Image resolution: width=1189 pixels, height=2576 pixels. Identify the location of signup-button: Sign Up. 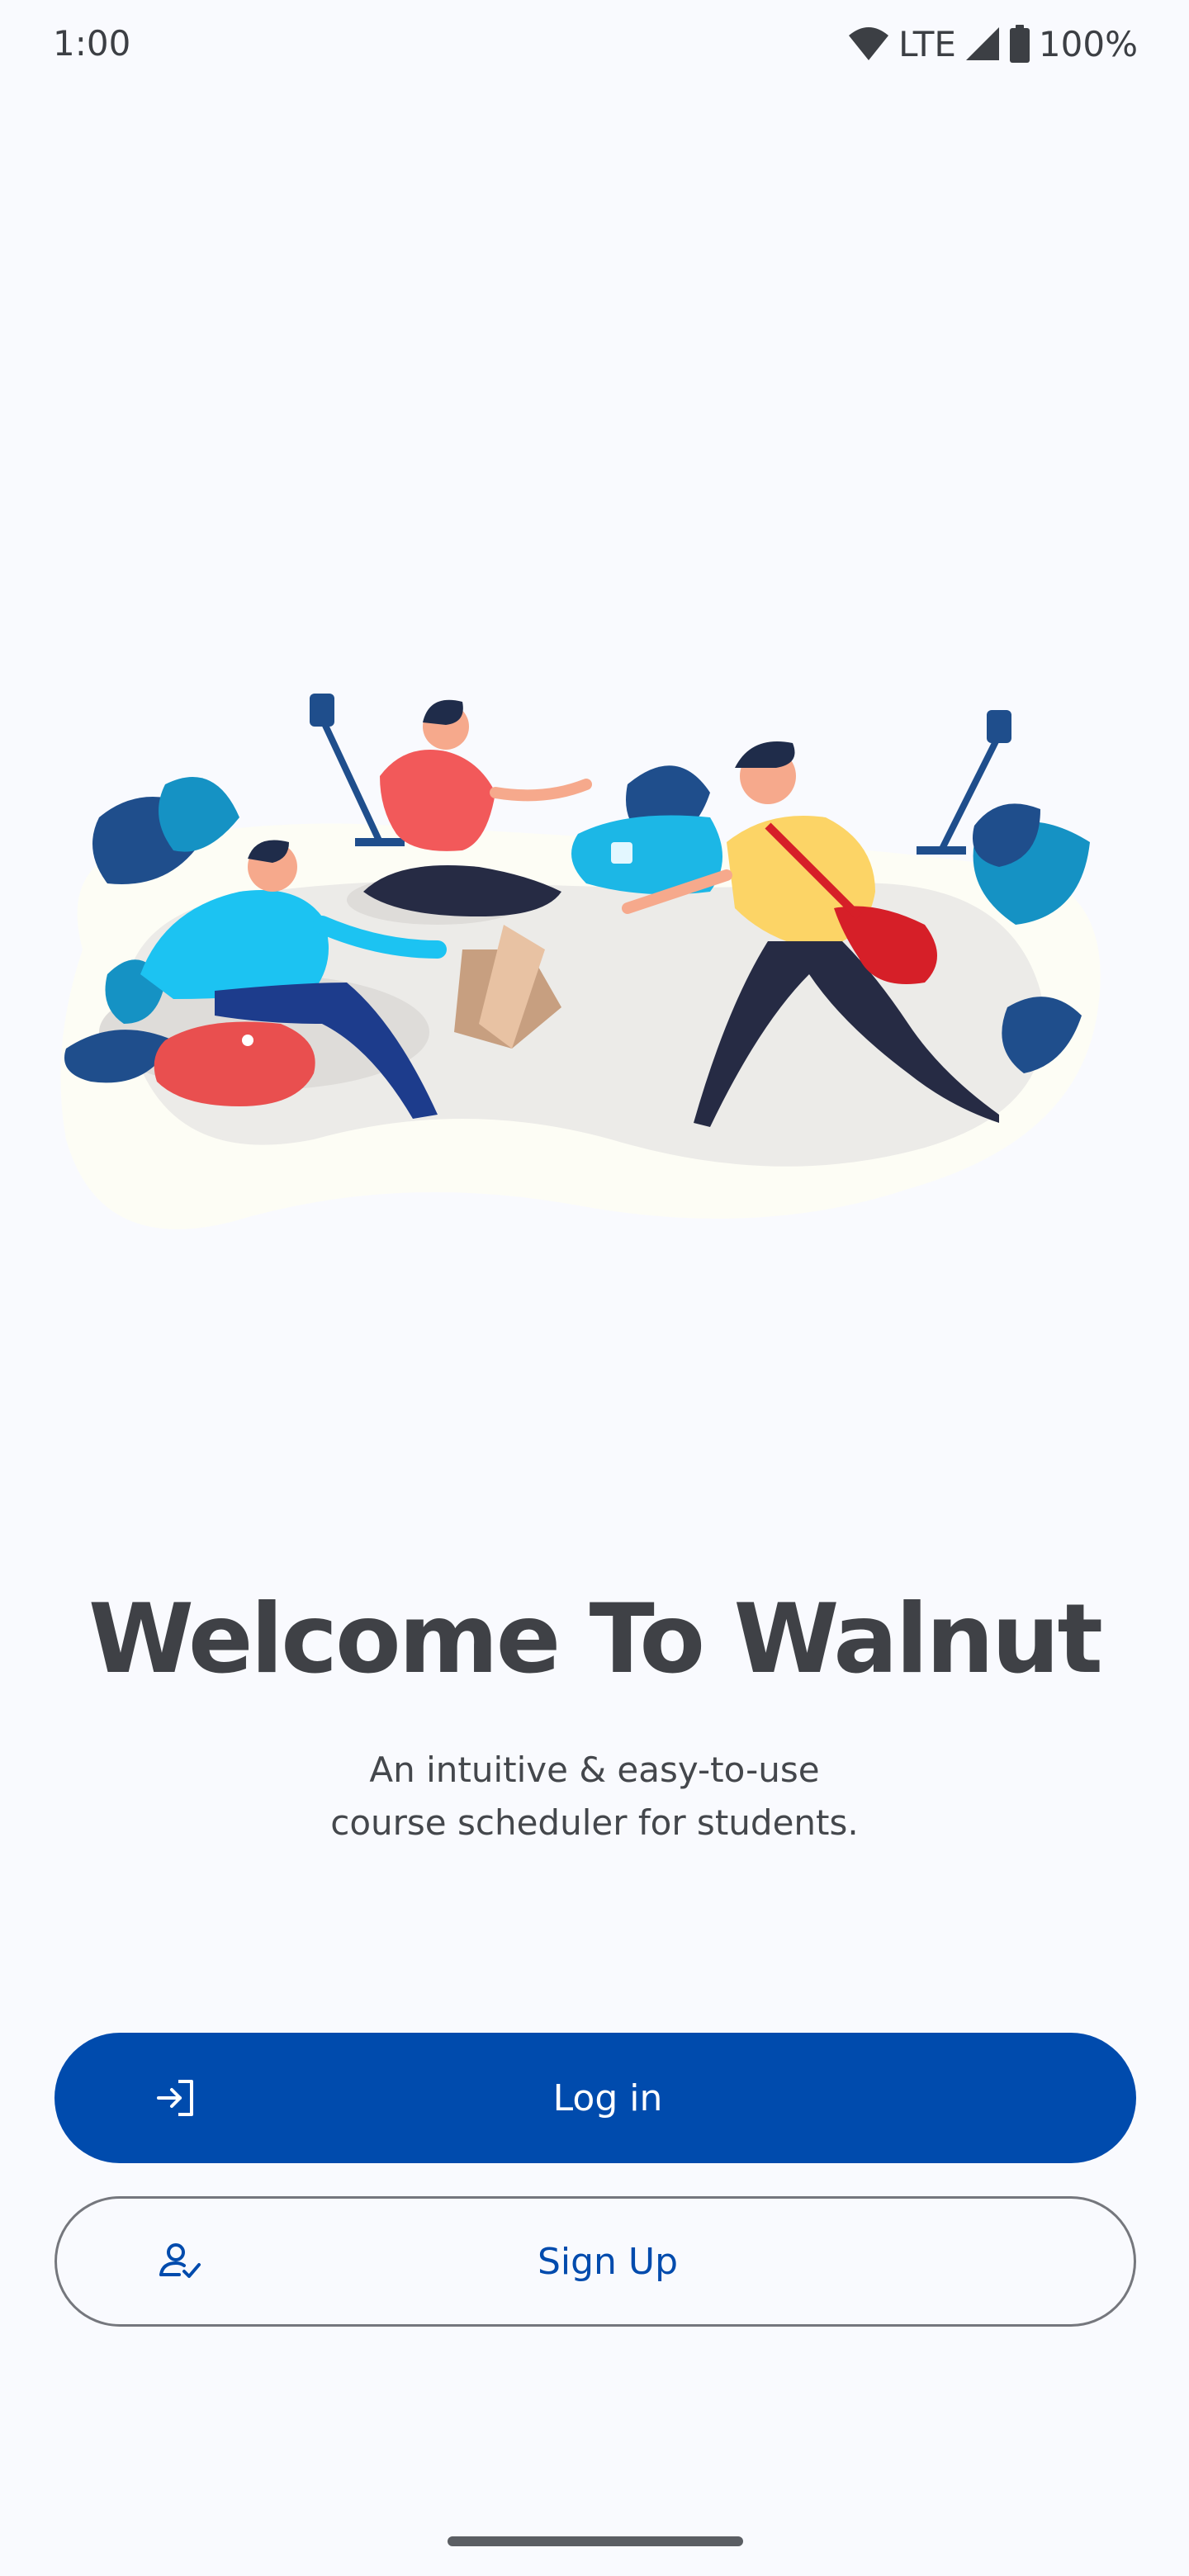
(595, 2261).